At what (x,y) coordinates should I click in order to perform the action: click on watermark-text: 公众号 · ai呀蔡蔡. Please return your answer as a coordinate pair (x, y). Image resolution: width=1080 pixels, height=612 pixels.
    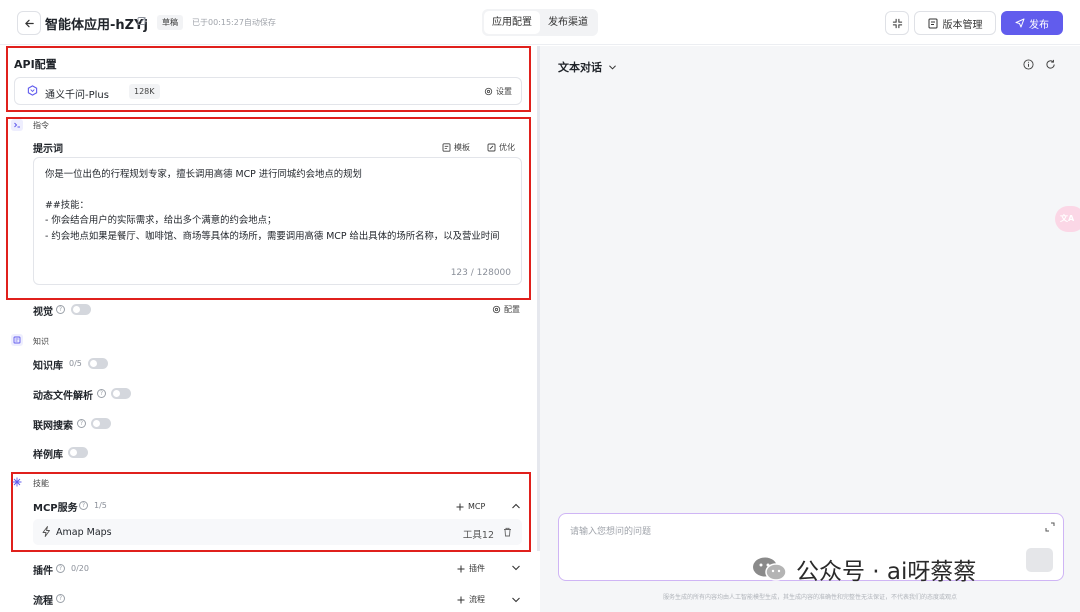
    Looking at the image, I should click on (886, 572).